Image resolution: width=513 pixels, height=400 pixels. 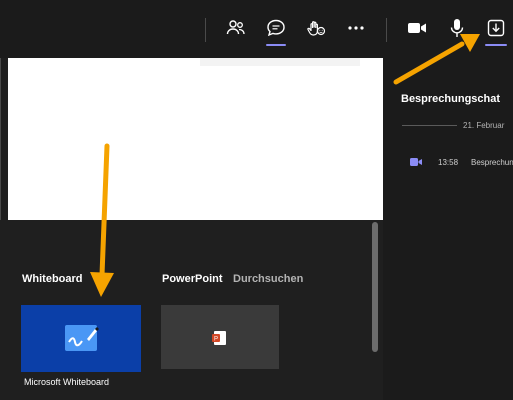 I want to click on microphone-button, so click(x=457, y=28).